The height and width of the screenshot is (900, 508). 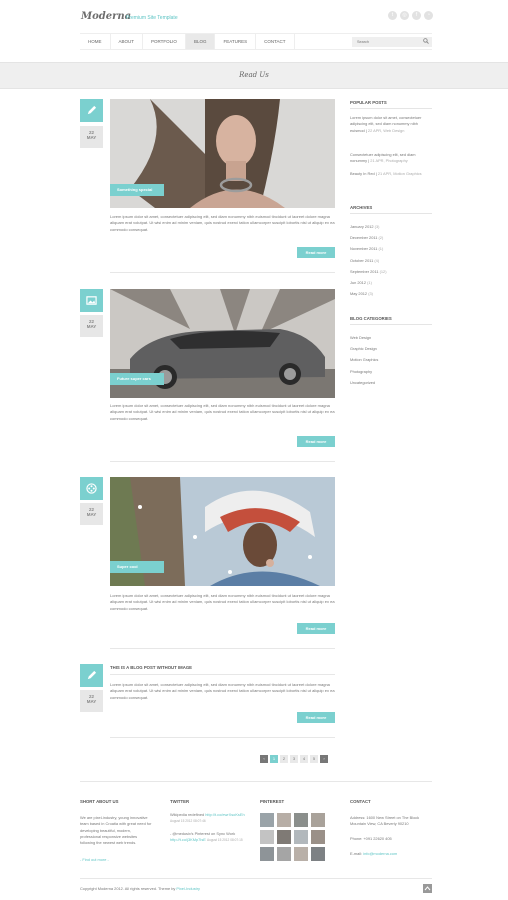 I want to click on archive-item: September 2011 (12), so click(x=391, y=271).